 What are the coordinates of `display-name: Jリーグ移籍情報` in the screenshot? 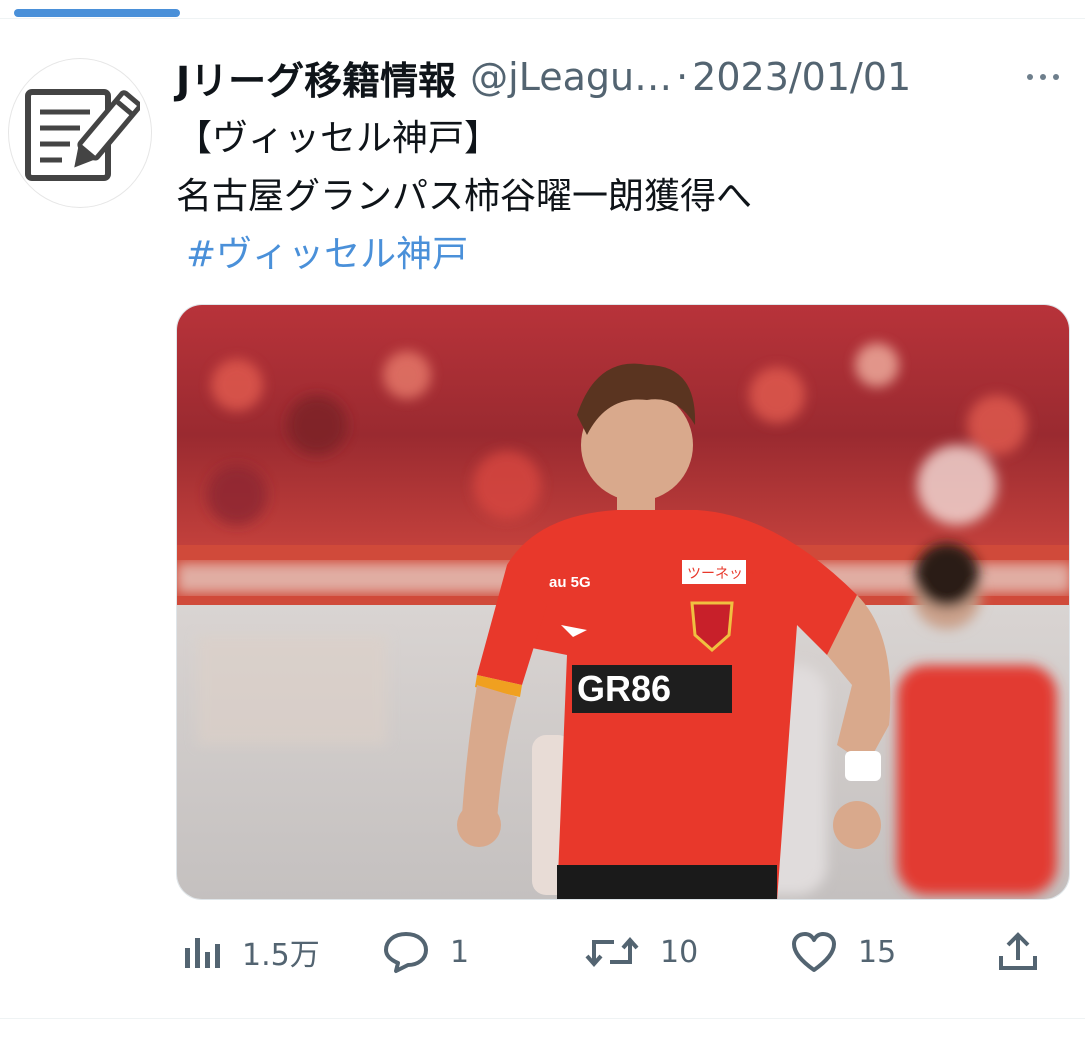 It's located at (316, 77).